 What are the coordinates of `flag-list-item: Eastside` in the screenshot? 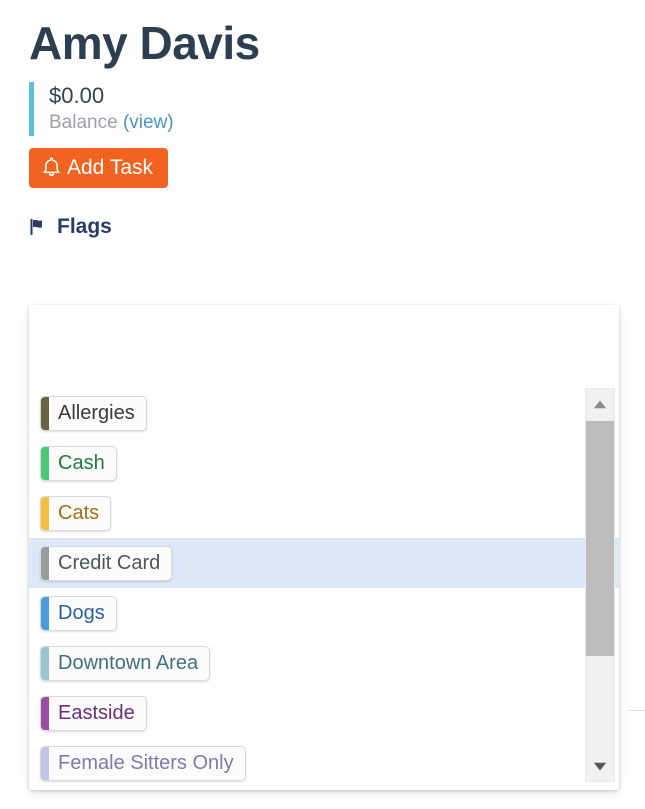 It's located at (324, 713).